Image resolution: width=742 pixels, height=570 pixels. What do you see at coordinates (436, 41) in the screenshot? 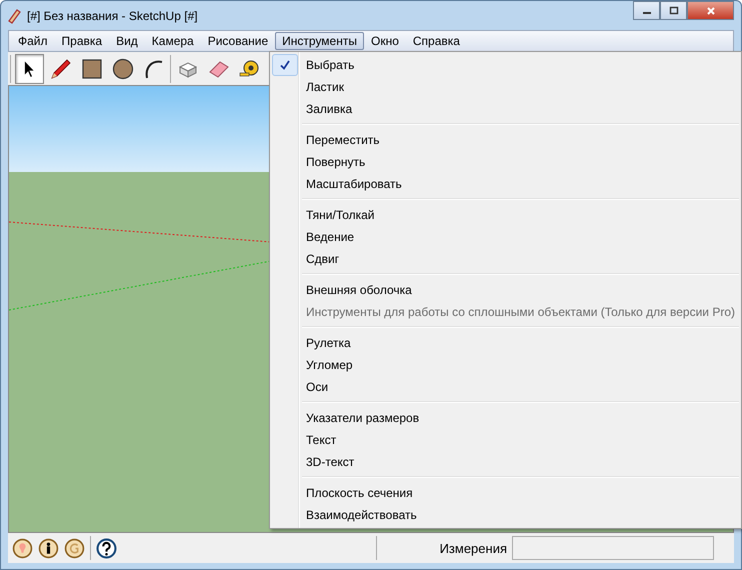
I see `menu-item: Справка` at bounding box center [436, 41].